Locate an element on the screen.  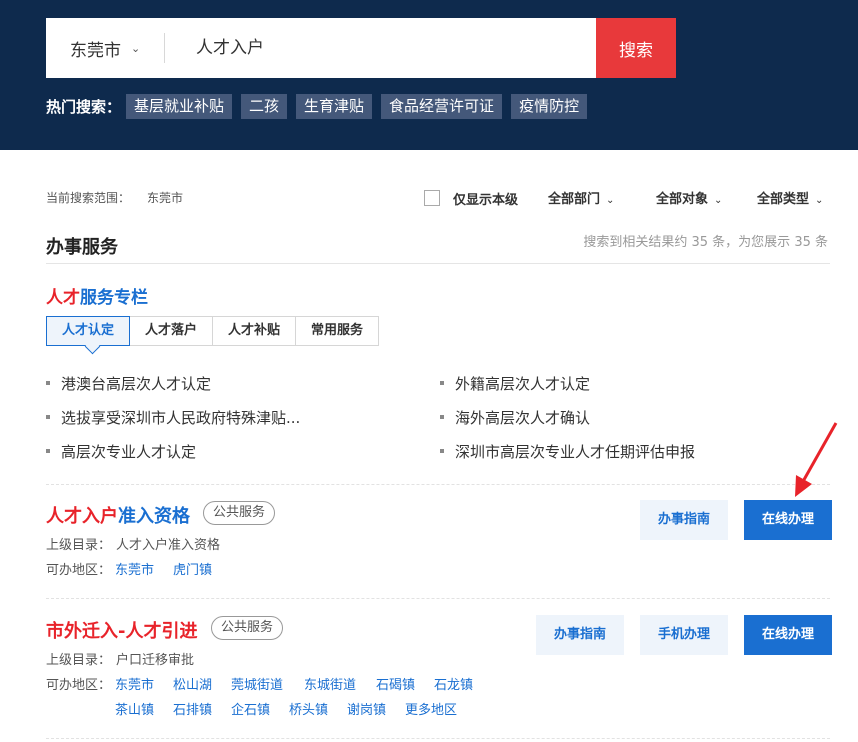
city-select: 东莞市 ⌄ is located at coordinates (105, 48).